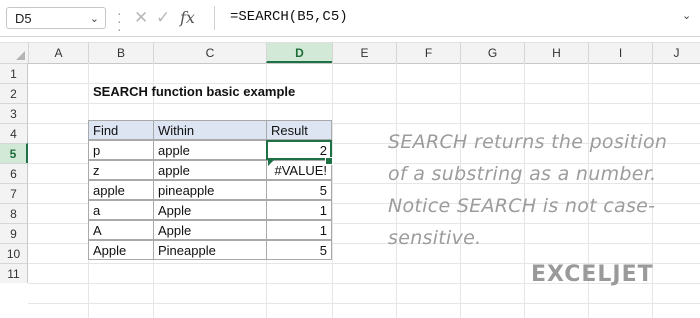  Describe the element at coordinates (14, 53) in the screenshot. I see `select-all-button` at that location.